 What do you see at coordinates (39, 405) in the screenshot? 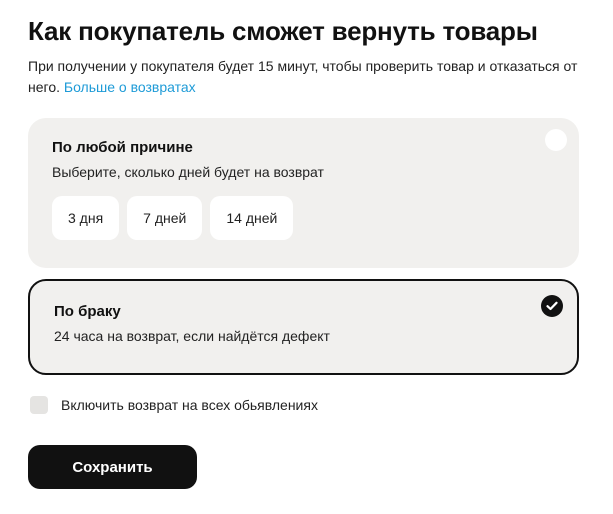
I see `all-listings-checkbox` at bounding box center [39, 405].